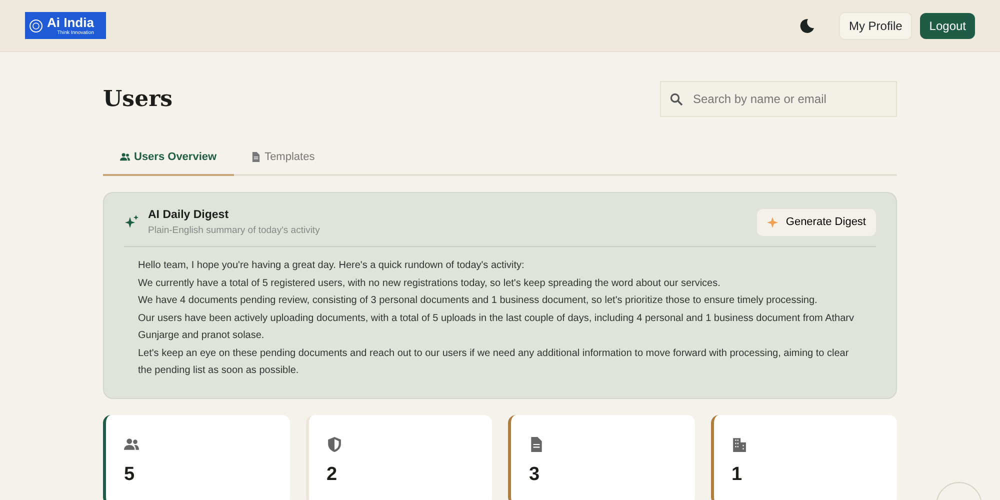  I want to click on digest-paragraph: We currently have a total of 5 registered users, with no new registrations today, so let's keep spreading the word about our services., so click(430, 283).